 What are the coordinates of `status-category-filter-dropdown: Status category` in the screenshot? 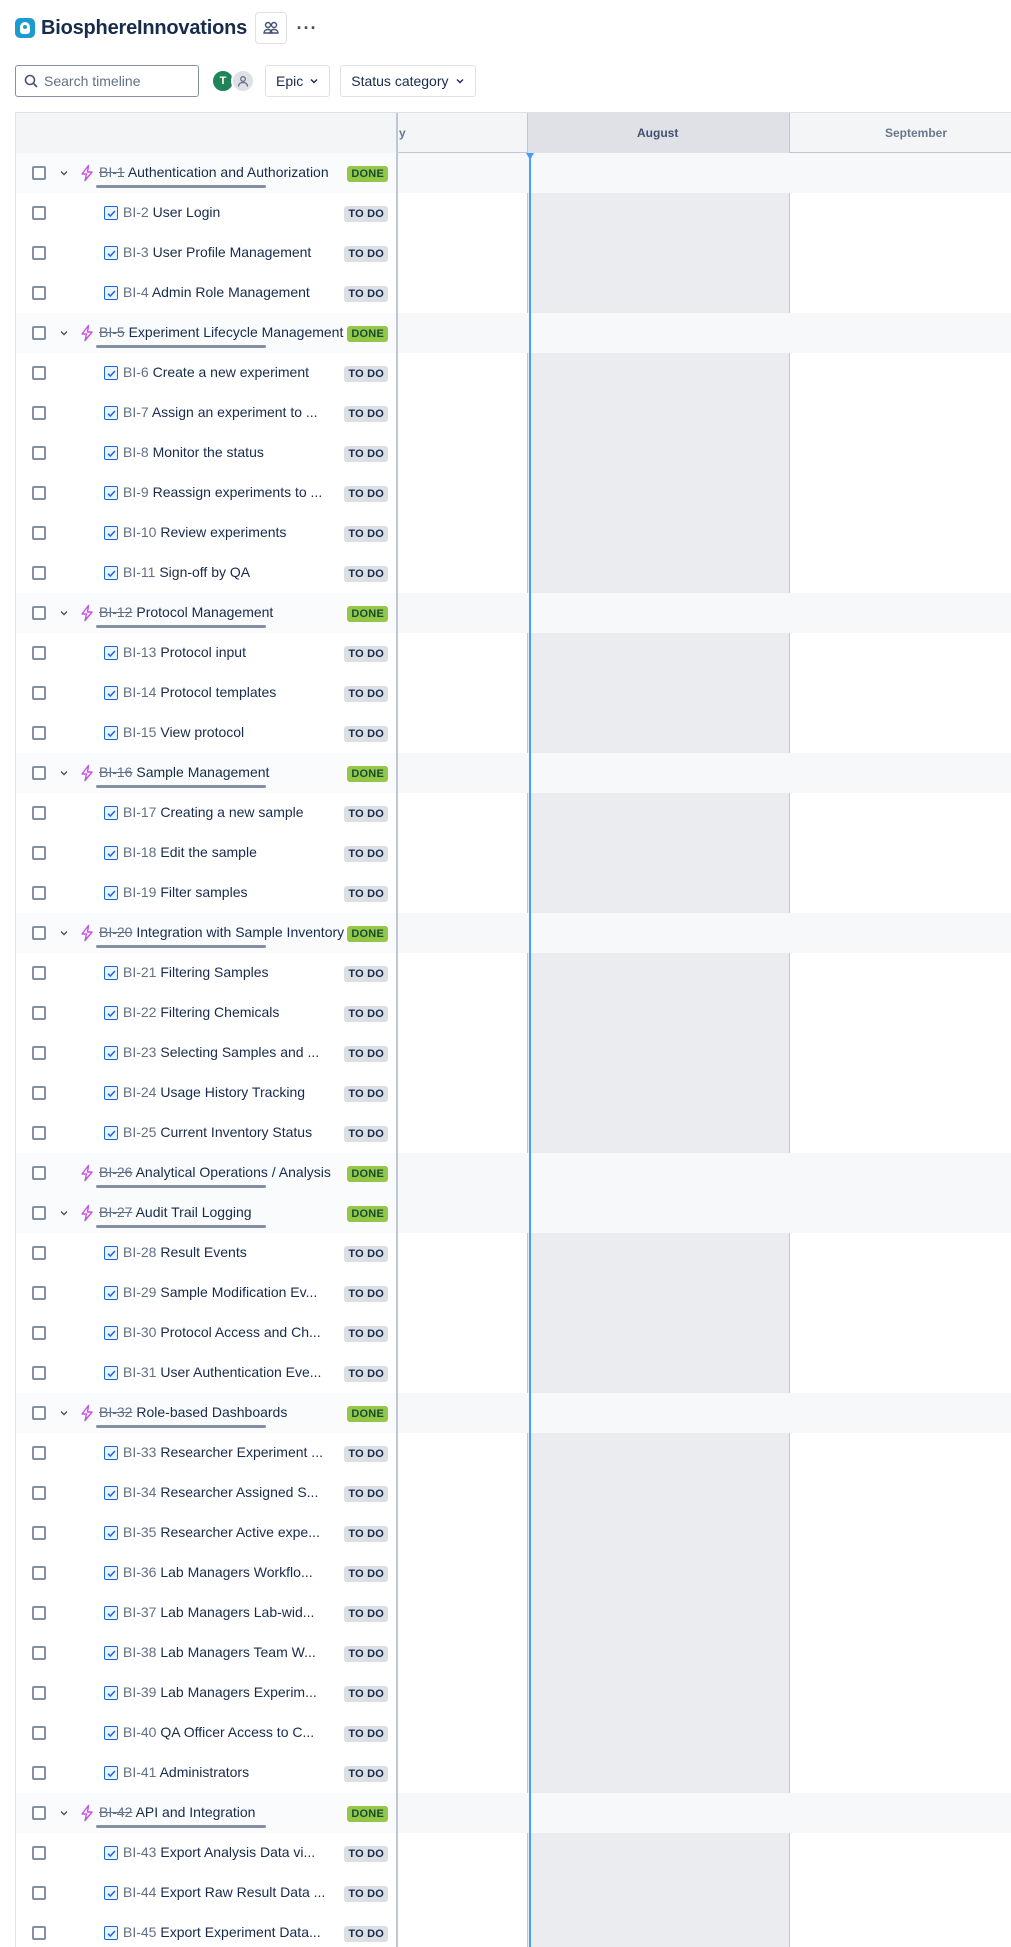 It's located at (408, 81).